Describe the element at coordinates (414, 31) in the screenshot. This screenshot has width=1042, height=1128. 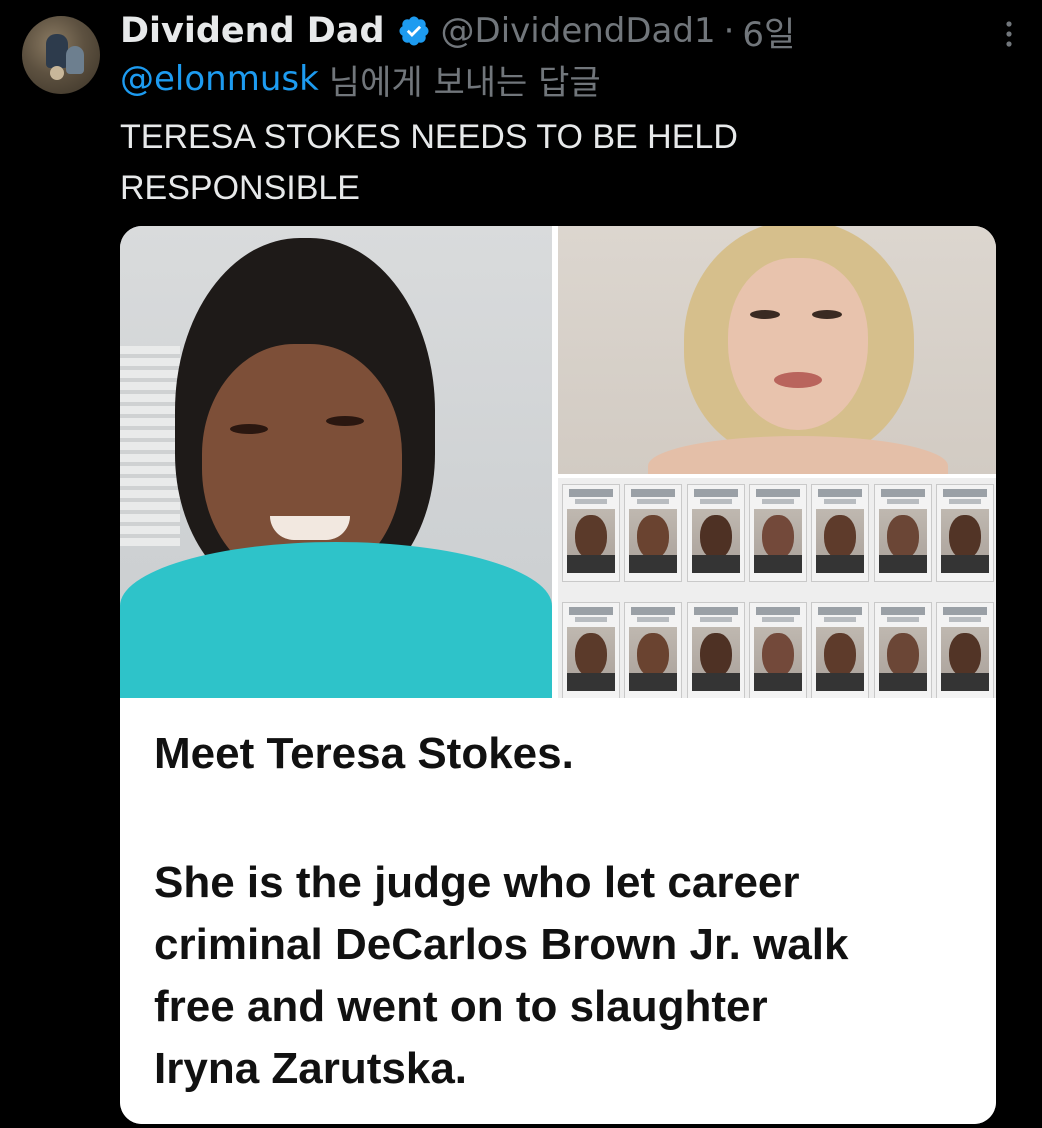
I see `verified-badge-icon` at that location.